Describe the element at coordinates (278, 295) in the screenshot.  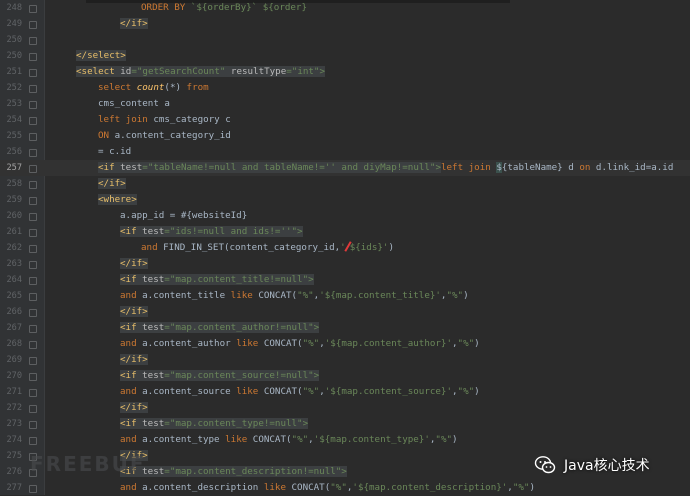
I see `code-token: CONCAT(` at that location.